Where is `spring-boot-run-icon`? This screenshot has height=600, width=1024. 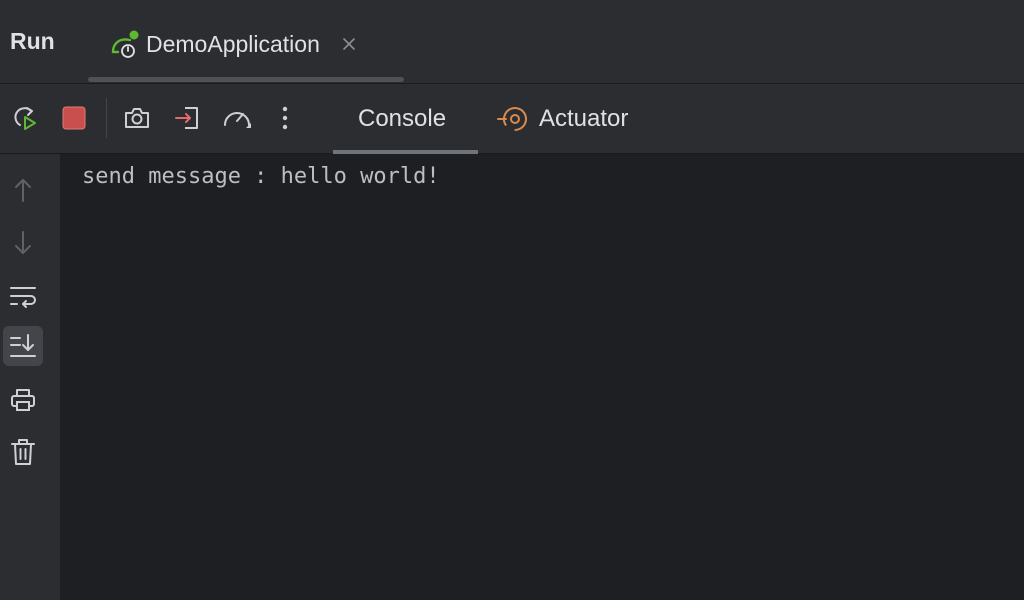 spring-boot-run-icon is located at coordinates (124, 44).